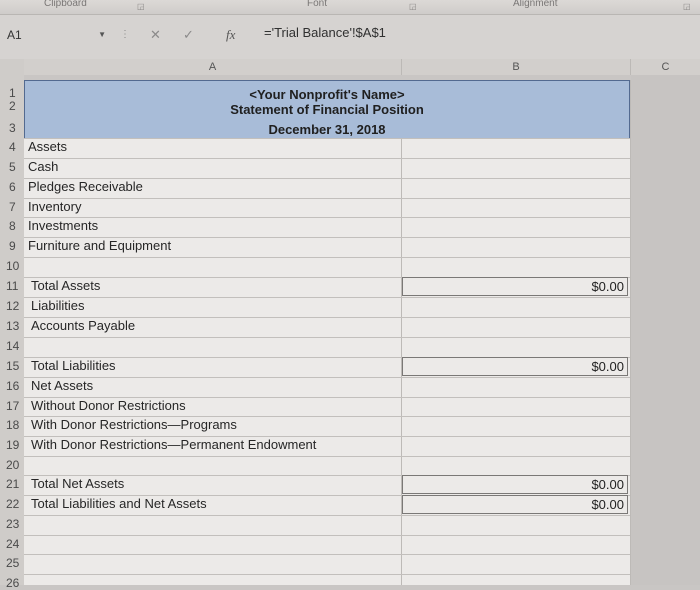 The height and width of the screenshot is (590, 700). I want to click on row-number: 13, so click(12, 326).